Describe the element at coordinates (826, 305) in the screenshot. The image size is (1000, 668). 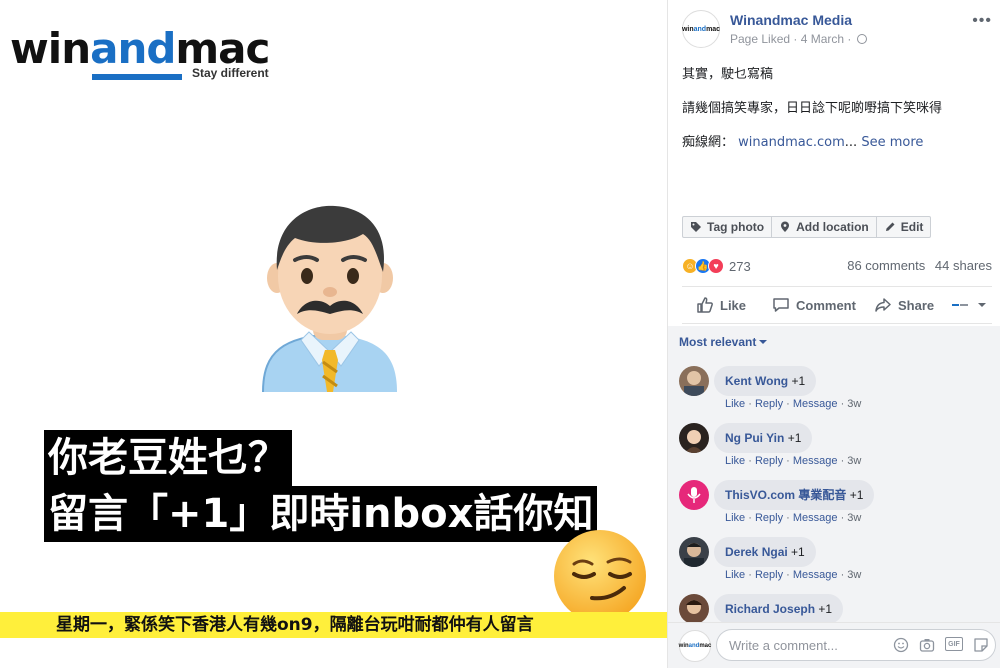
I see `comment-label: Comment` at that location.